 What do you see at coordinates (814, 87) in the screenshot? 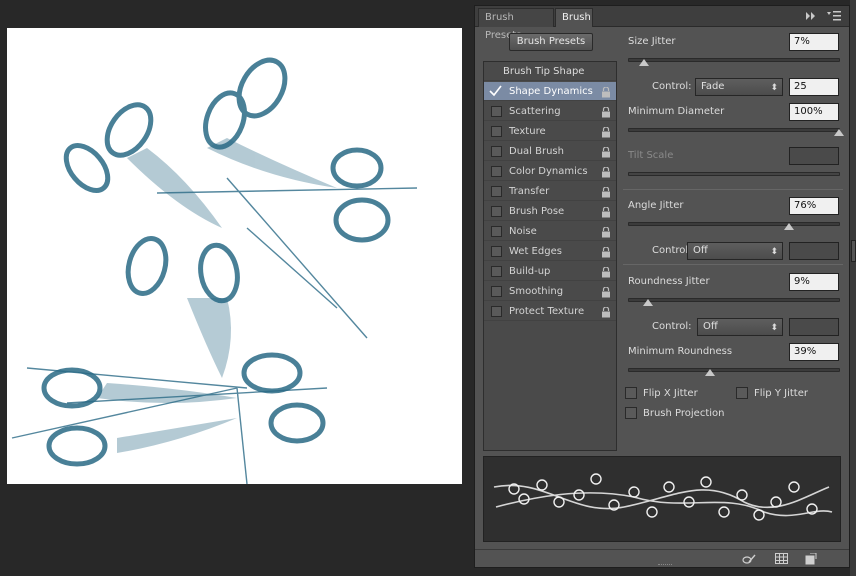
I see `fade-steps-field: 25` at bounding box center [814, 87].